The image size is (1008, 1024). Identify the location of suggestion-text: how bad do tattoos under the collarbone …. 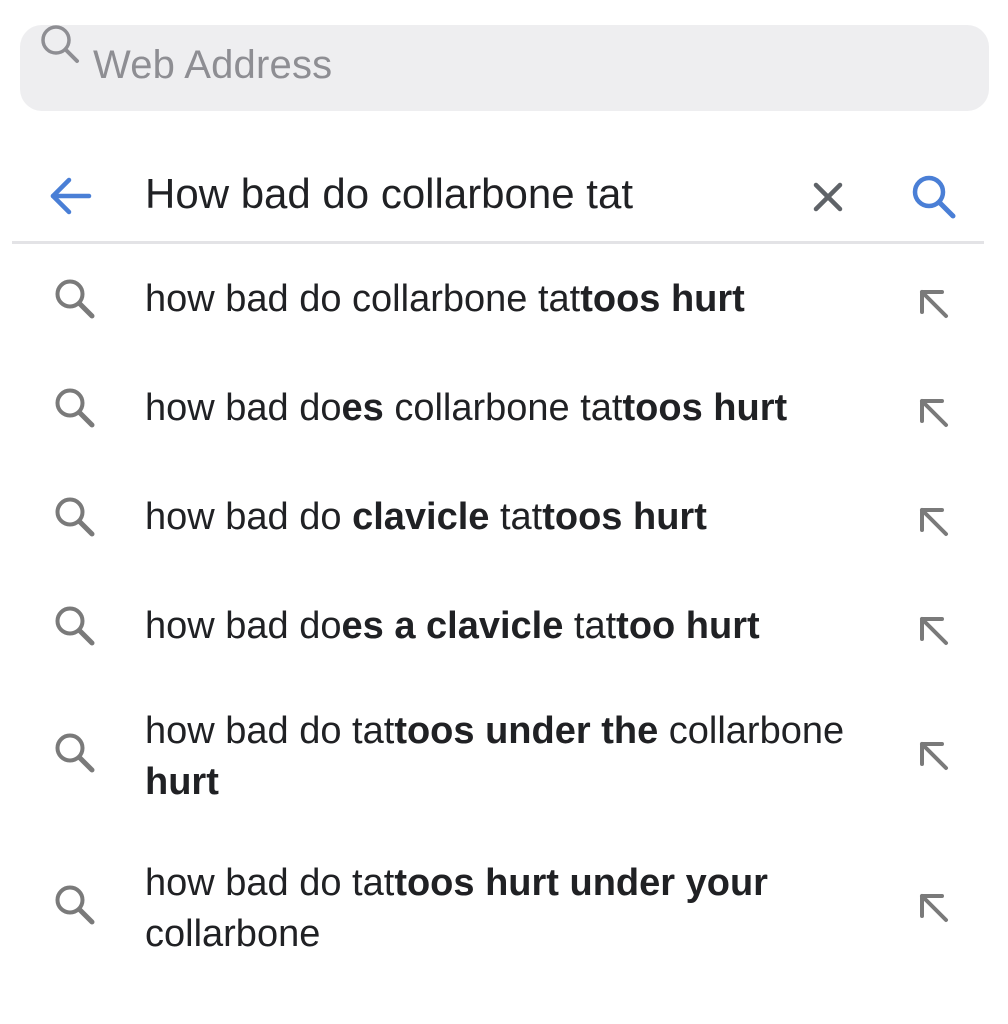
(515, 757).